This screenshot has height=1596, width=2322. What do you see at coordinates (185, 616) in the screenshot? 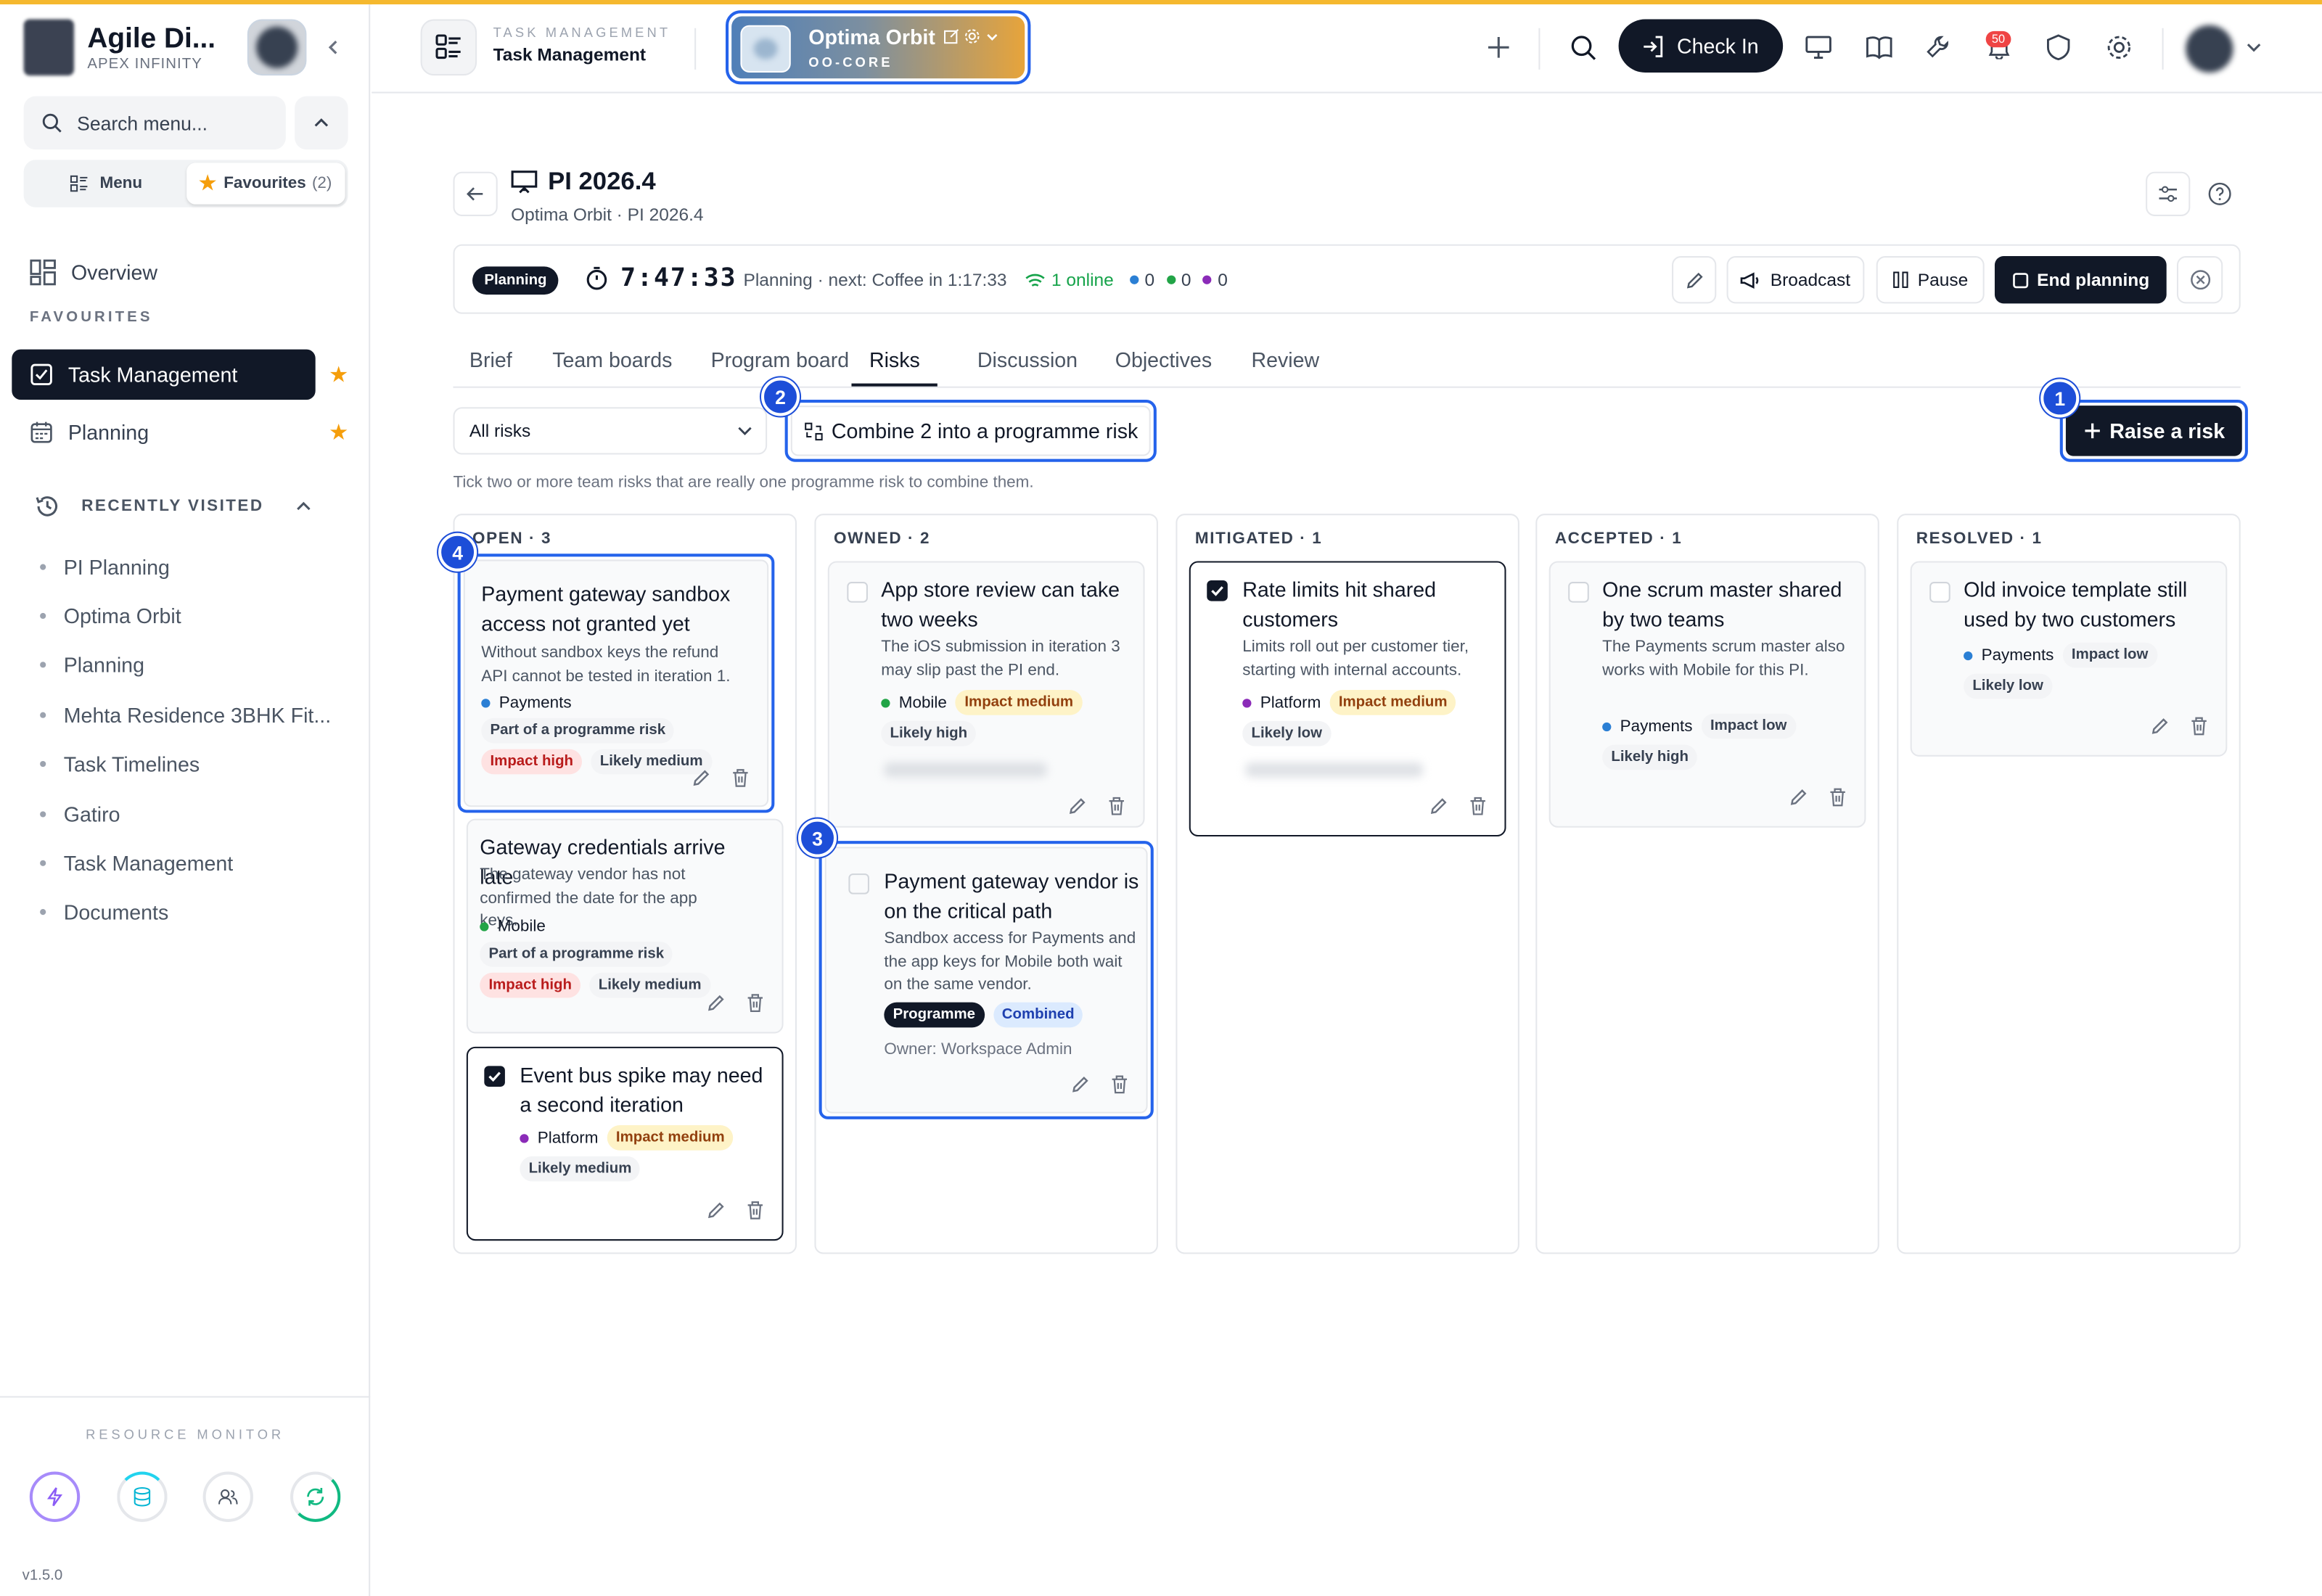
I see `recent-item: Optima Orbit` at bounding box center [185, 616].